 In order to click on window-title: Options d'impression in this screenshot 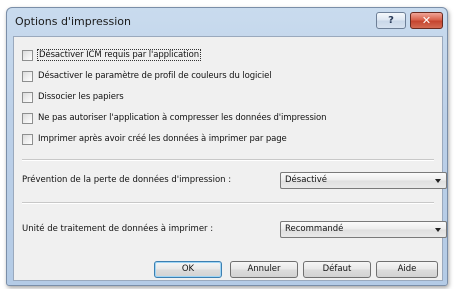, I will do `click(73, 21)`.